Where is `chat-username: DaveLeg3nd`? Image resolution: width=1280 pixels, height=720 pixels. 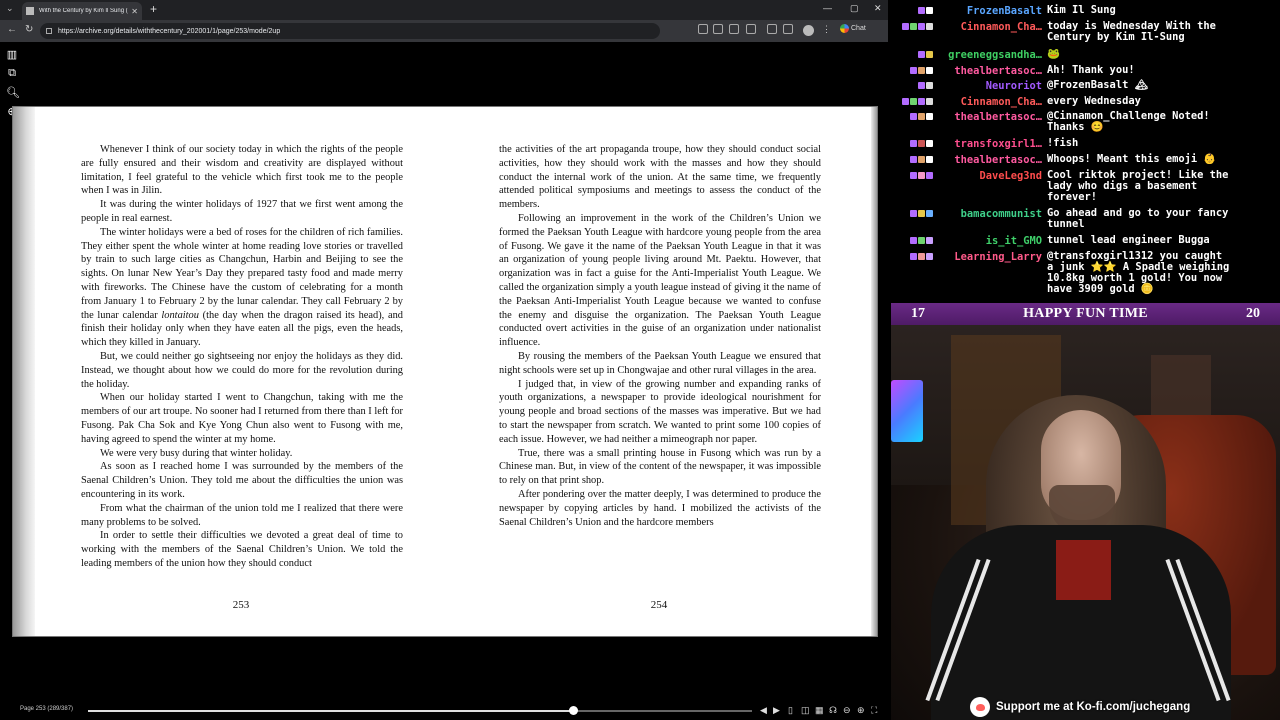 chat-username: DaveLeg3nd is located at coordinates (981, 176).